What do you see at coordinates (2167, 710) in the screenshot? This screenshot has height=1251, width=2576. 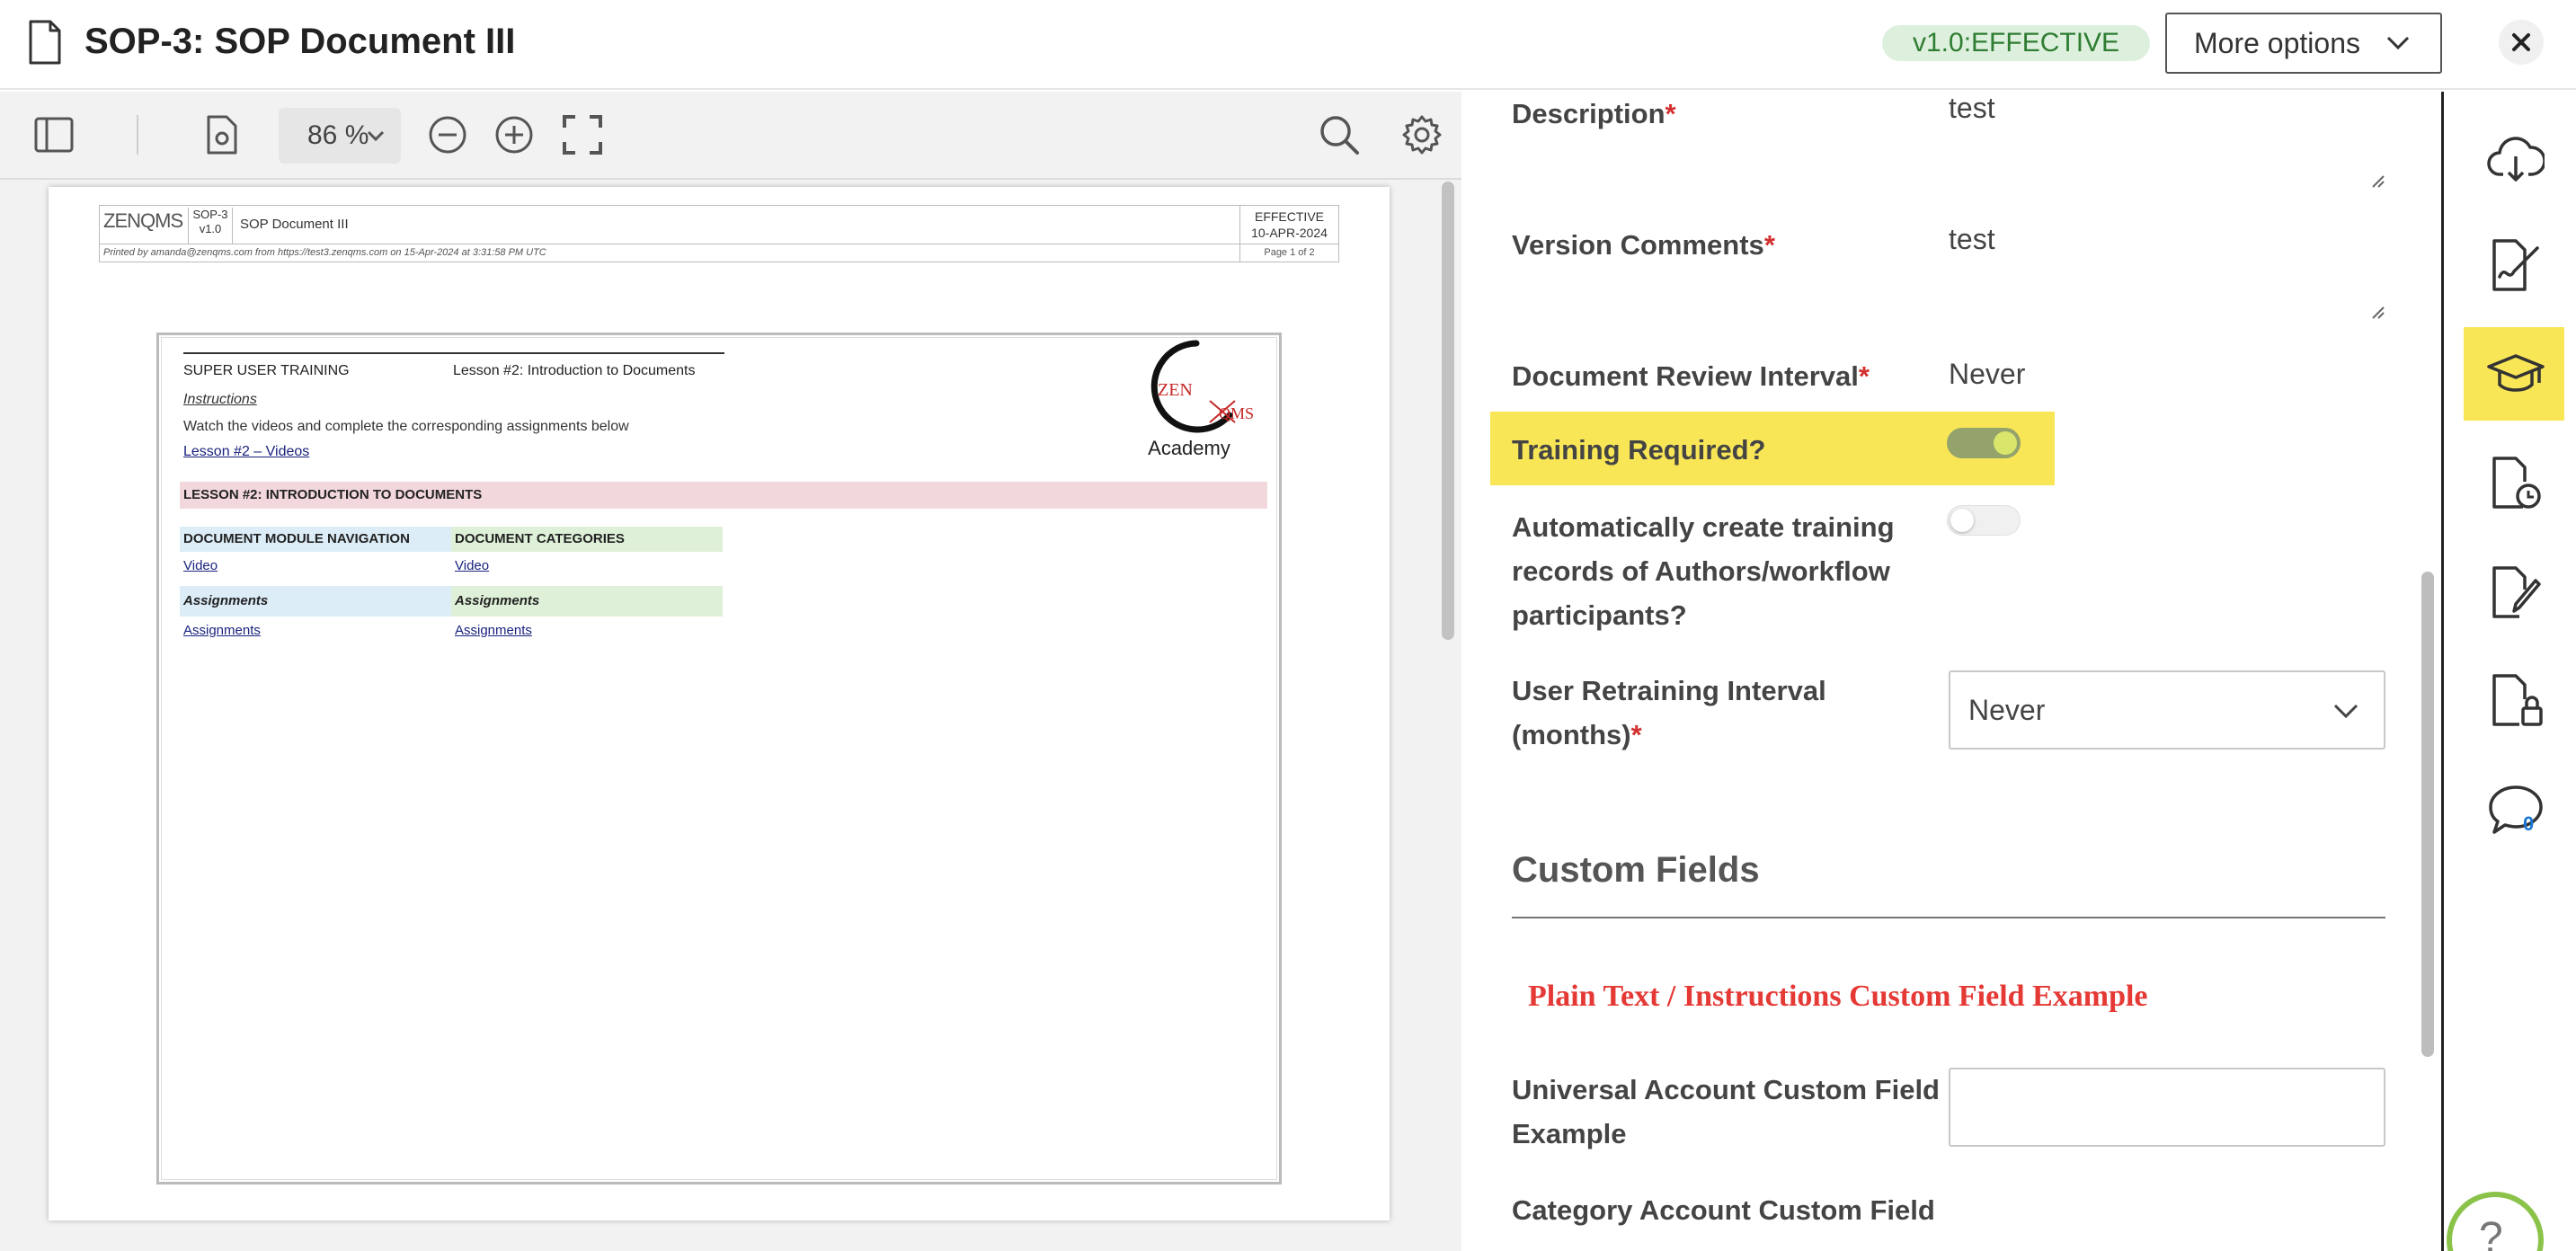 I see `retraining-interval-select: Never` at bounding box center [2167, 710].